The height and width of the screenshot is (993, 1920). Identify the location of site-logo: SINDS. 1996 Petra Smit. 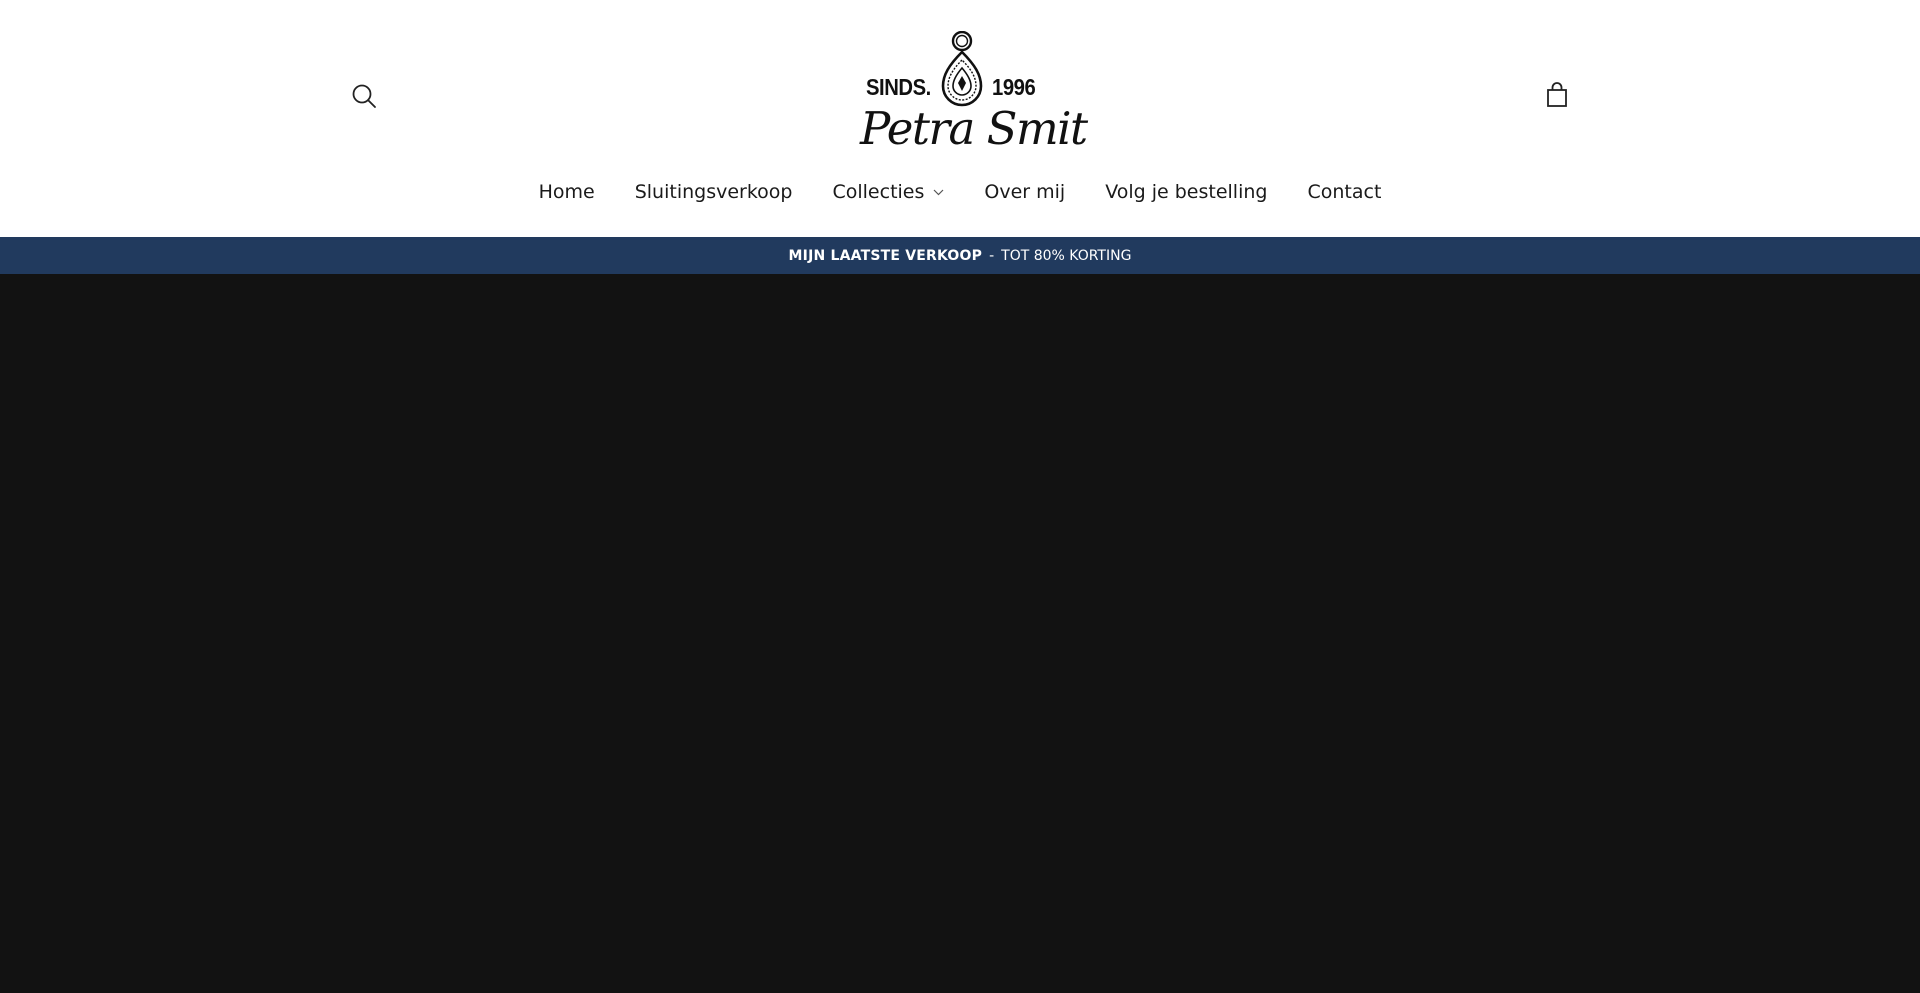
(974, 94).